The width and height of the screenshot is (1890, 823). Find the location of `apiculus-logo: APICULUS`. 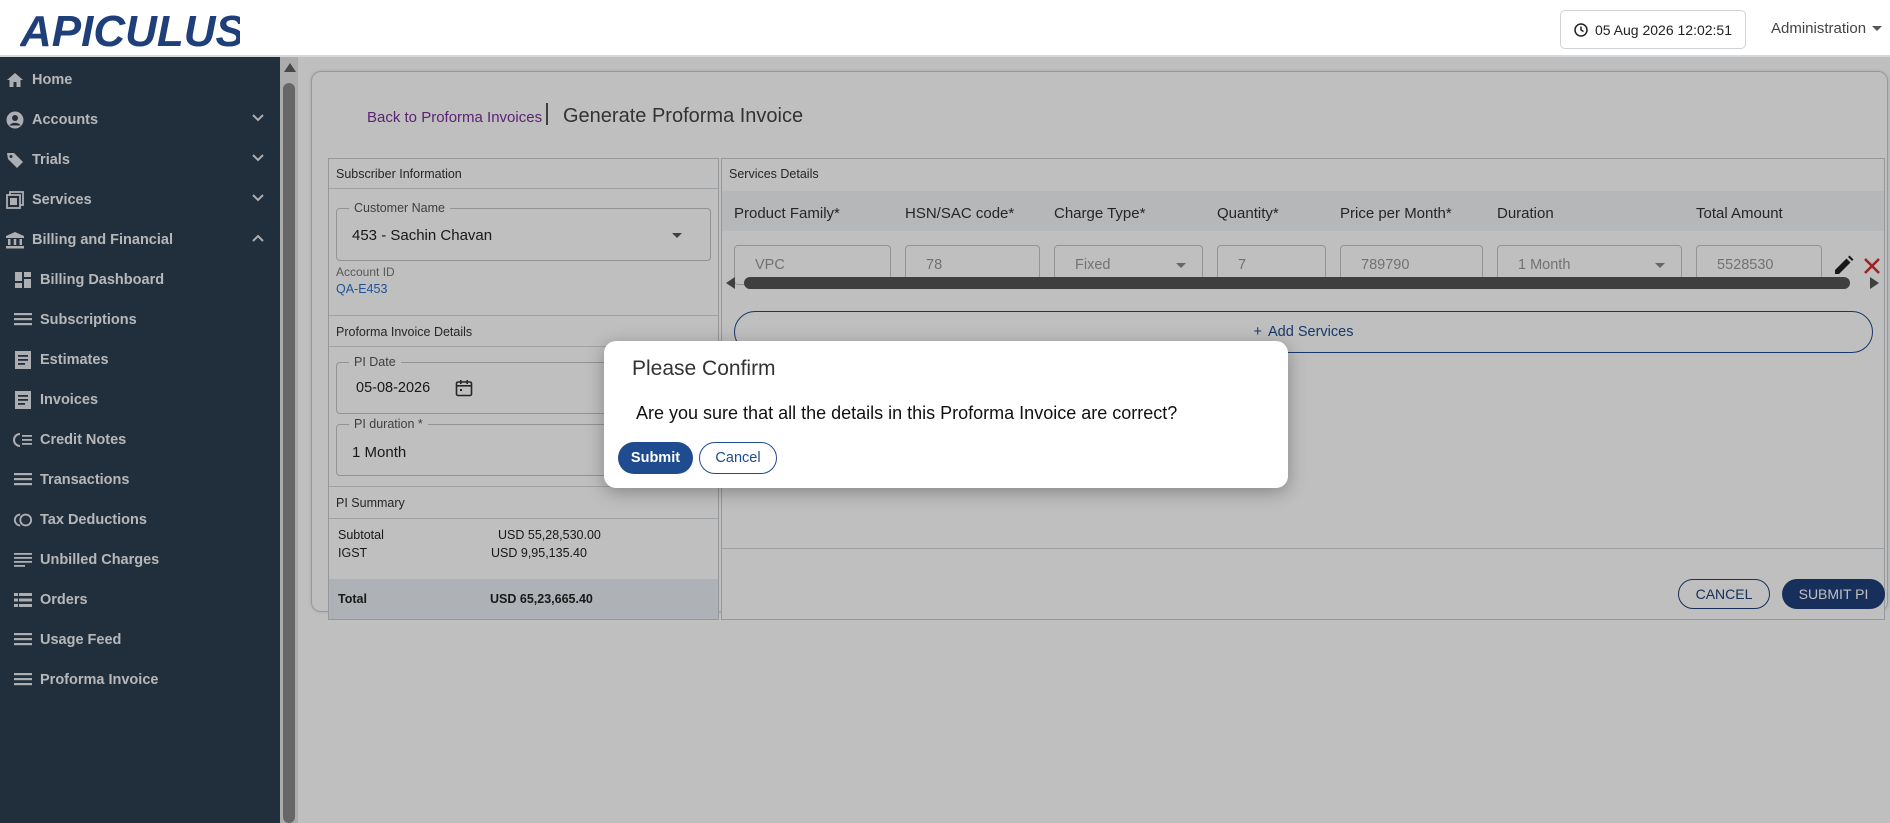

apiculus-logo: APICULUS is located at coordinates (130, 29).